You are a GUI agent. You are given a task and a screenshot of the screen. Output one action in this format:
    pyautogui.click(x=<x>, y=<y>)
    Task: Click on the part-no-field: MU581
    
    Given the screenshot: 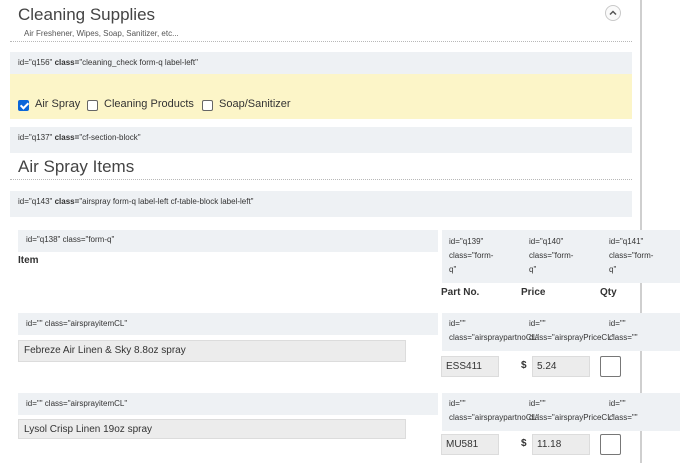 What is the action you would take?
    pyautogui.click(x=470, y=444)
    